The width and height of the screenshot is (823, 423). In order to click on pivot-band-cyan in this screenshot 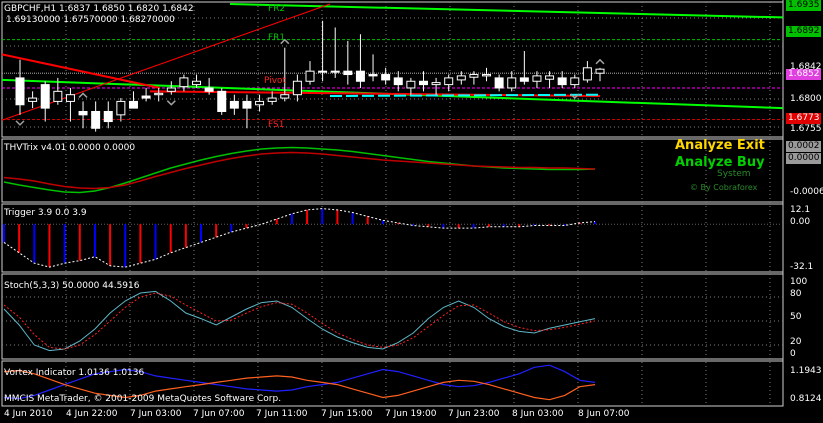, I will do `click(465, 95)`.